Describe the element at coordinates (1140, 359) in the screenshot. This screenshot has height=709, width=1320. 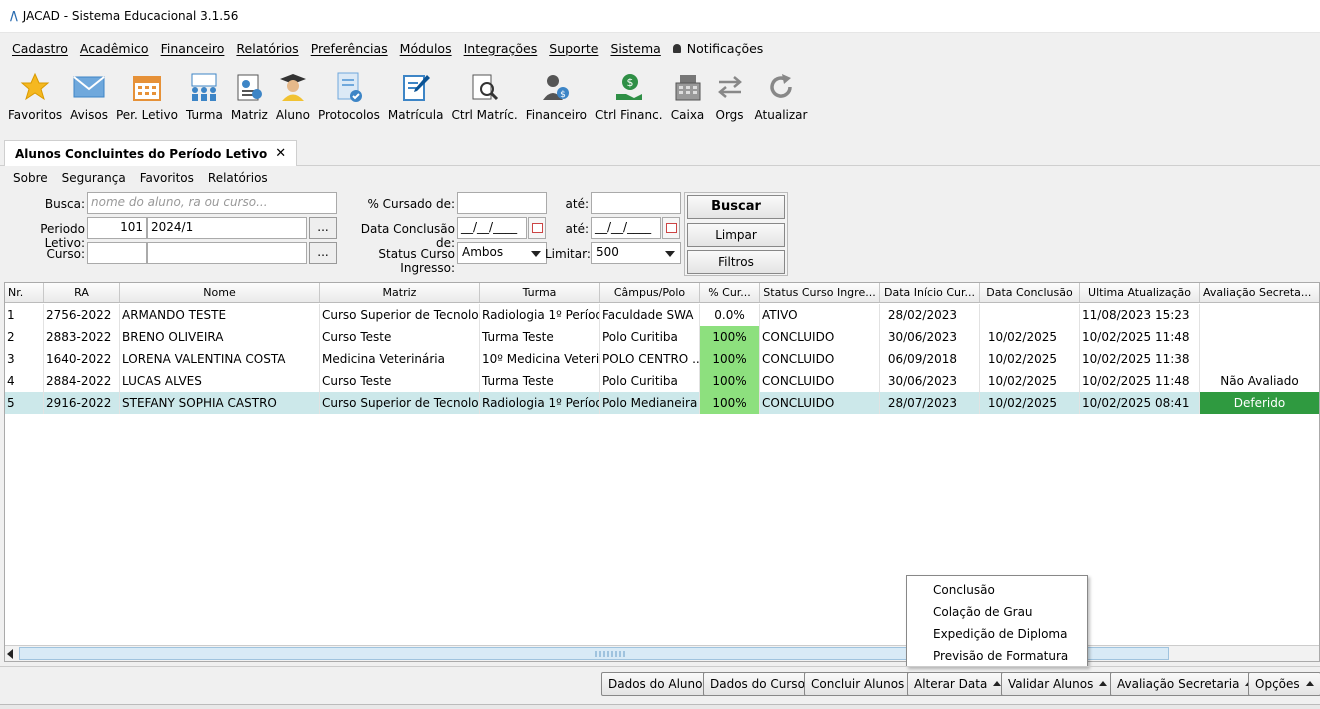
I see `cell-ultima-atualizacao: 10/02/2025 11:38` at that location.